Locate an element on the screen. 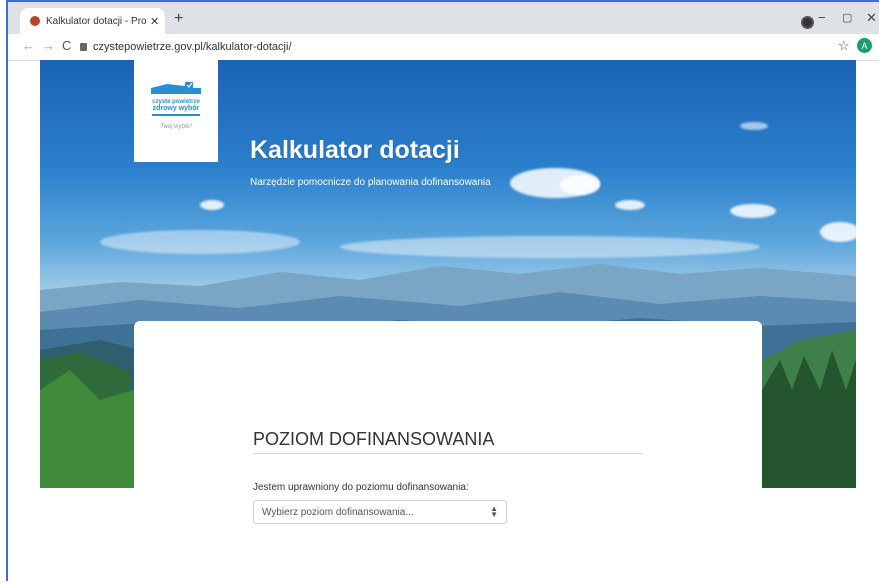 The image size is (879, 583). logo-tagline: Twój wybór! is located at coordinates (176, 127).